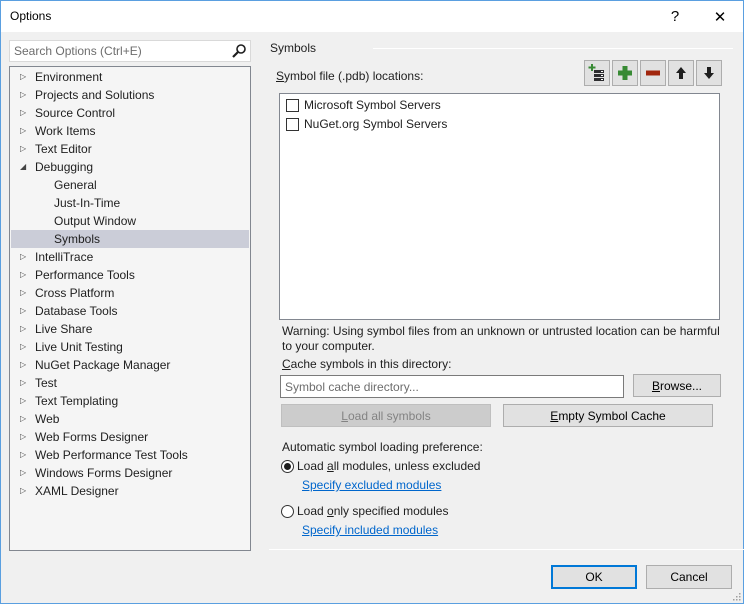 Image resolution: width=744 pixels, height=604 pixels. I want to click on tree-item: ▷ Projects and Solutions, so click(130, 95).